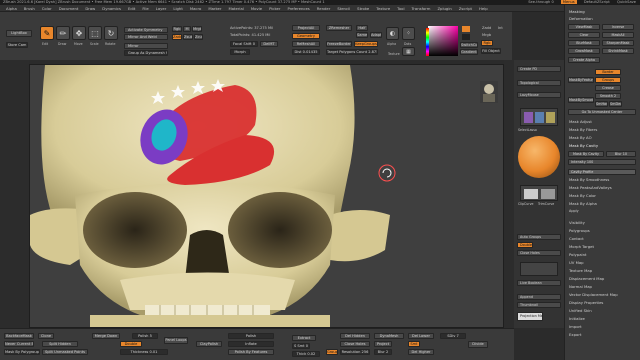 This screenshot has width=640, height=360. I want to click on sm-hard-button: SmHard, so click(601, 104).